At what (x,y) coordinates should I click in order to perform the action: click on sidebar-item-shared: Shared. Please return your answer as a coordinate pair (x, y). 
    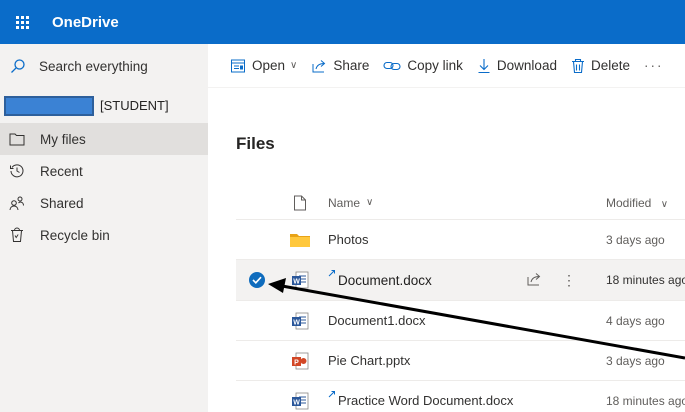
    Looking at the image, I should click on (104, 203).